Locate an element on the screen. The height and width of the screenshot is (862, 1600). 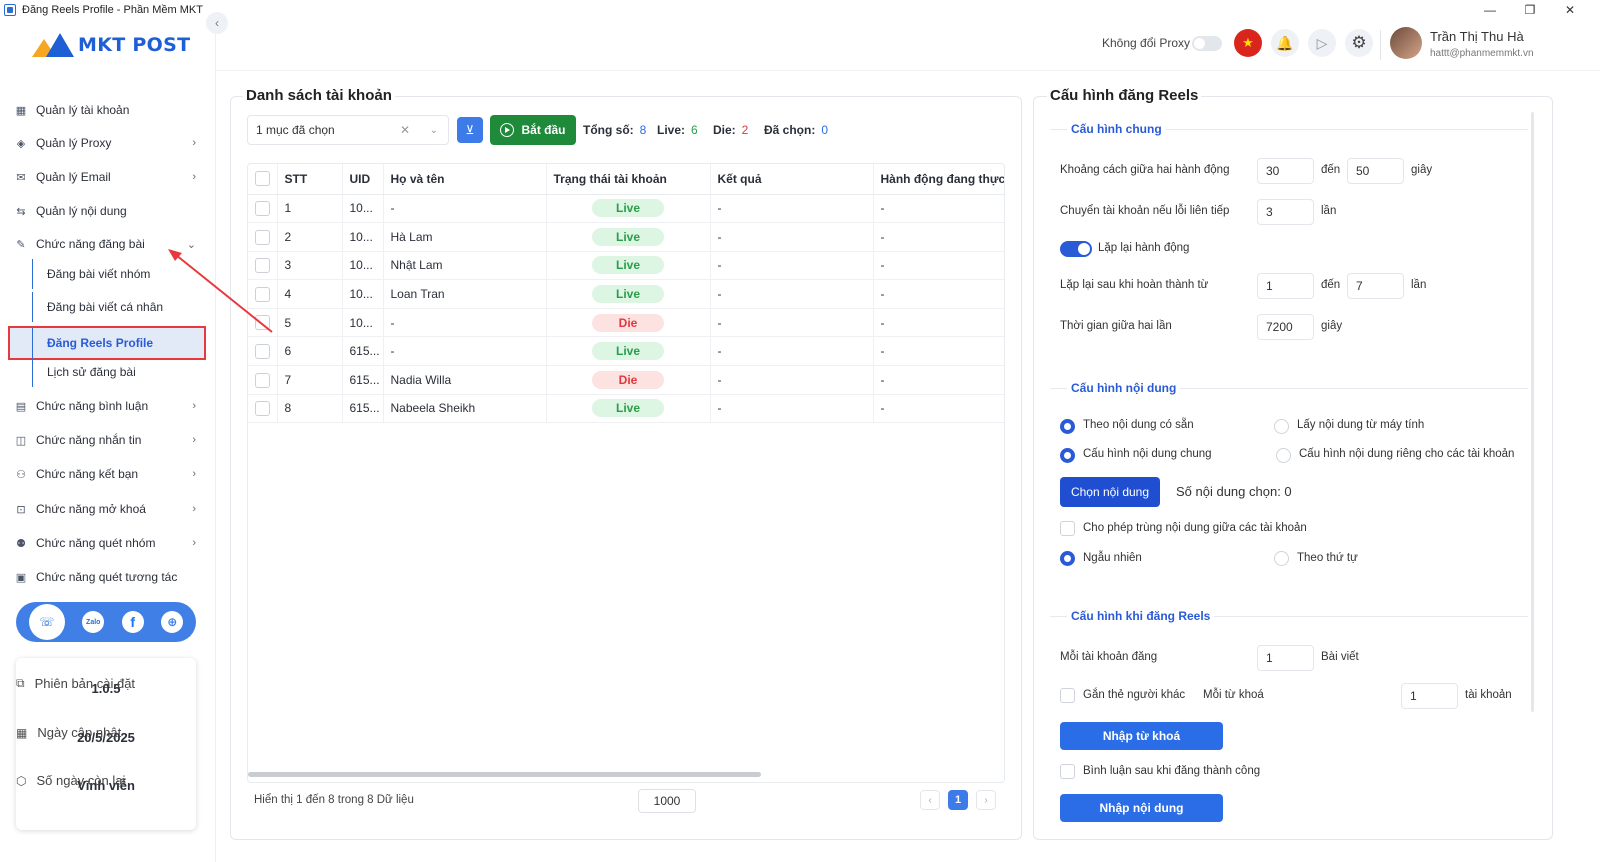
sidebar-sub-personal-post: Đăng bài viết cá nhân is located at coordinates (118, 307).